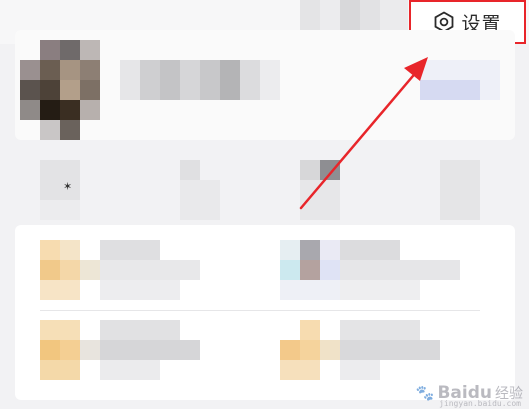  Describe the element at coordinates (480, 403) in the screenshot. I see `watermark-url: jingyan.baidu.com` at that location.